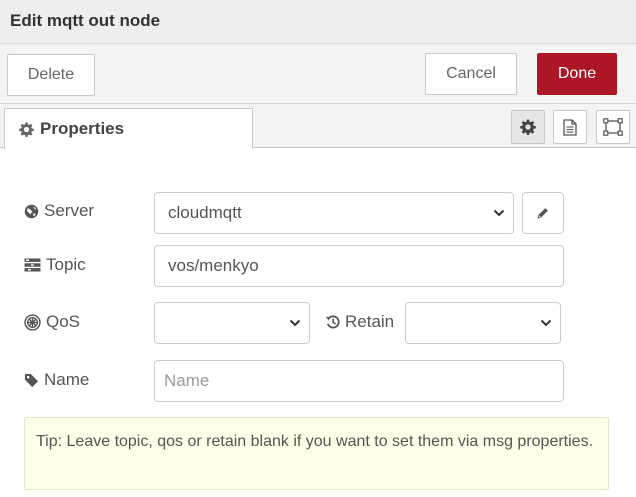 This screenshot has height=497, width=636. What do you see at coordinates (31, 211) in the screenshot?
I see `globe-icon` at bounding box center [31, 211].